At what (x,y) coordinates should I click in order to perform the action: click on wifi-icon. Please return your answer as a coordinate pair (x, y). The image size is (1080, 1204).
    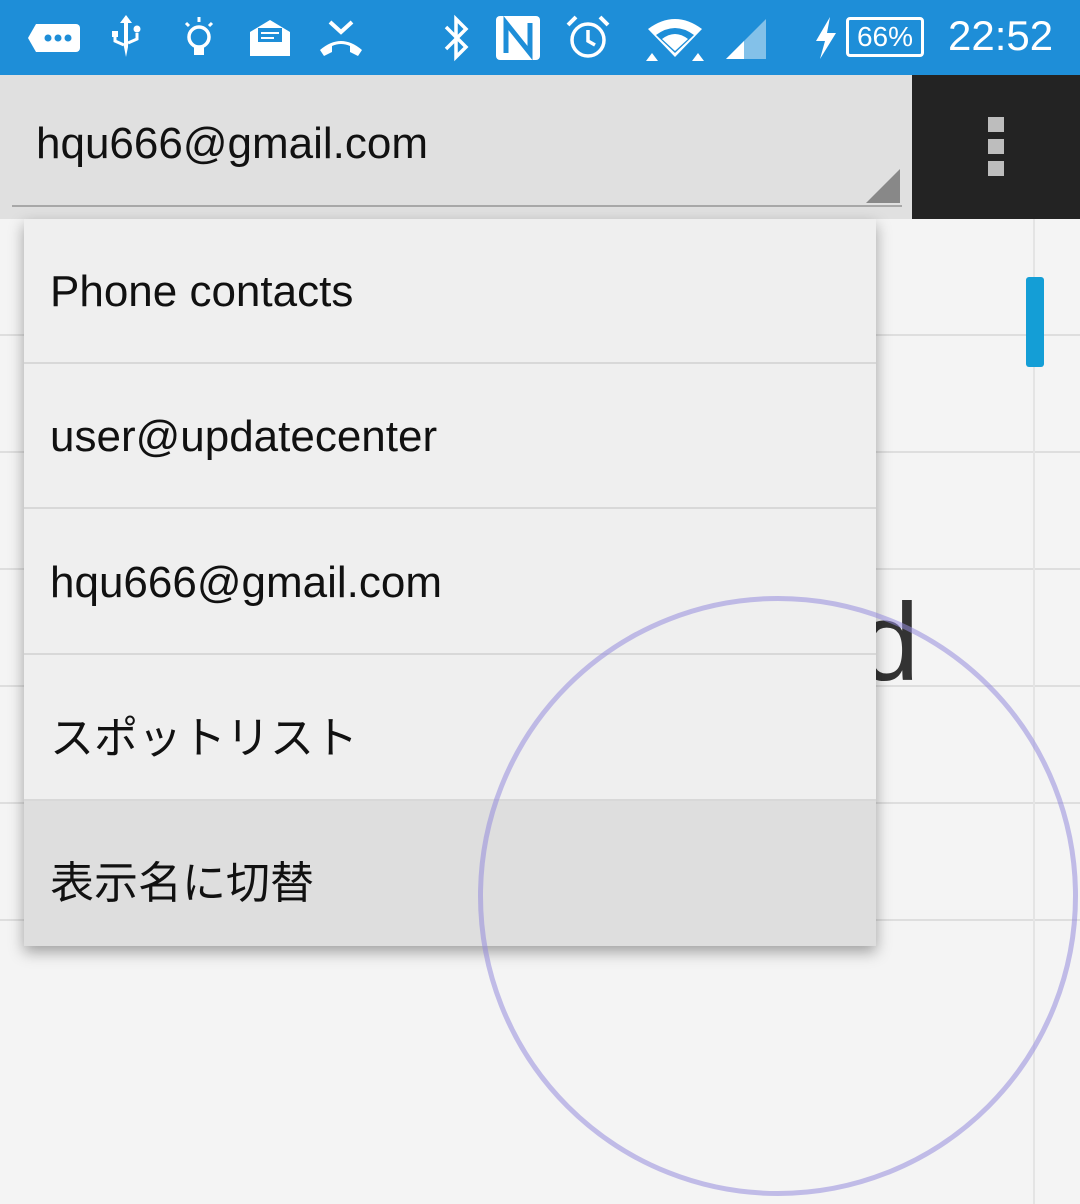
    Looking at the image, I should click on (675, 38).